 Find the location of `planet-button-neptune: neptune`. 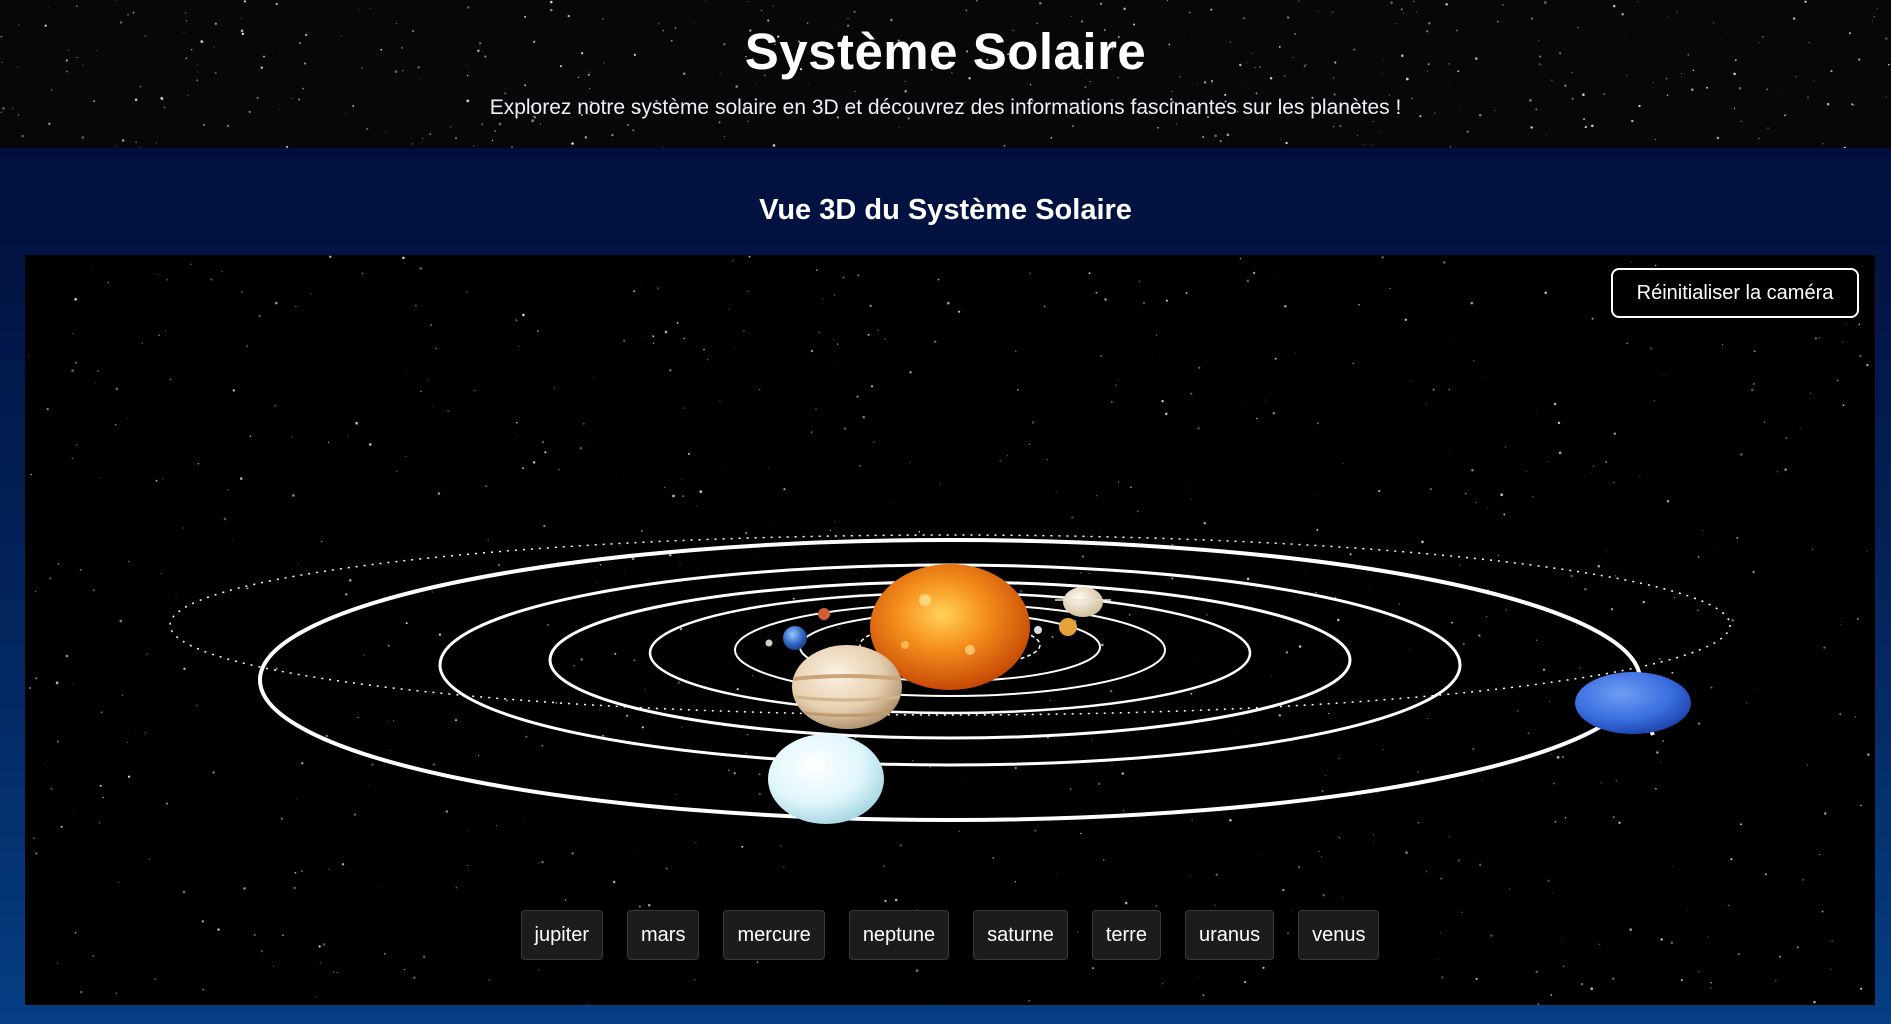

planet-button-neptune: neptune is located at coordinates (899, 935).